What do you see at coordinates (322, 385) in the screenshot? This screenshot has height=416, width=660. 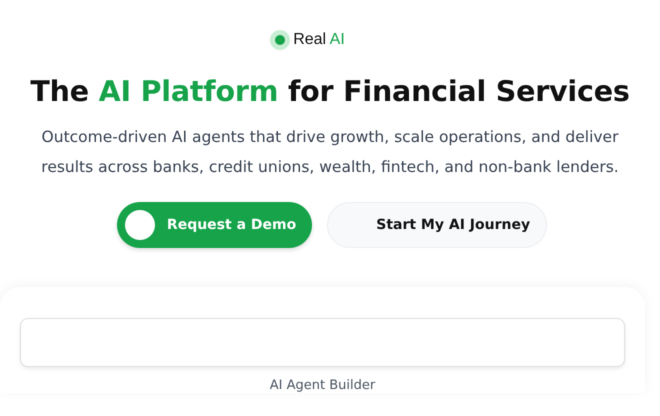 I see `builder-caption: AI Agent Builder` at bounding box center [322, 385].